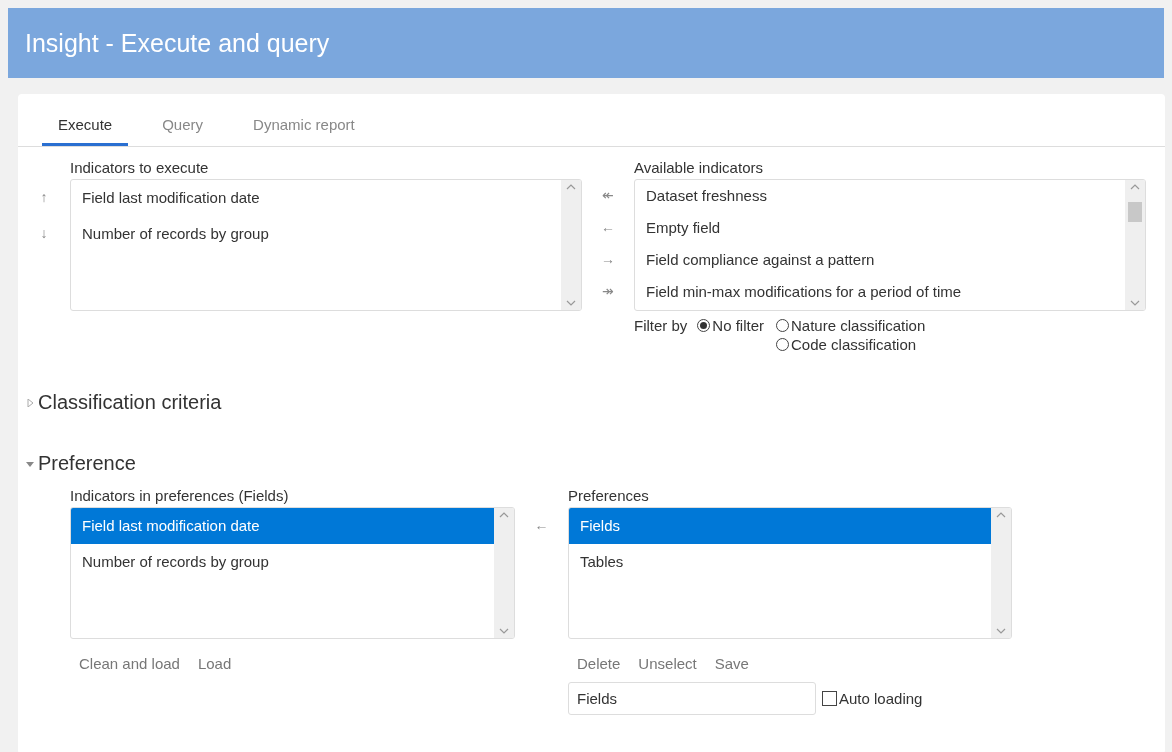 The height and width of the screenshot is (752, 1172). What do you see at coordinates (731, 325) in the screenshot?
I see `filter-radio: No filter` at bounding box center [731, 325].